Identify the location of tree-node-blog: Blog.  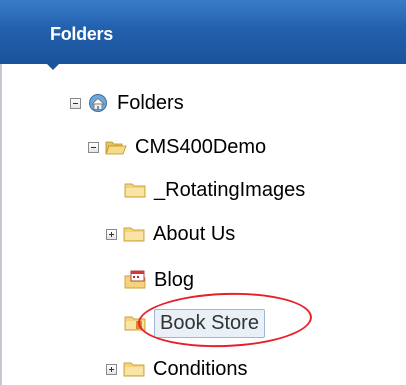
(159, 280).